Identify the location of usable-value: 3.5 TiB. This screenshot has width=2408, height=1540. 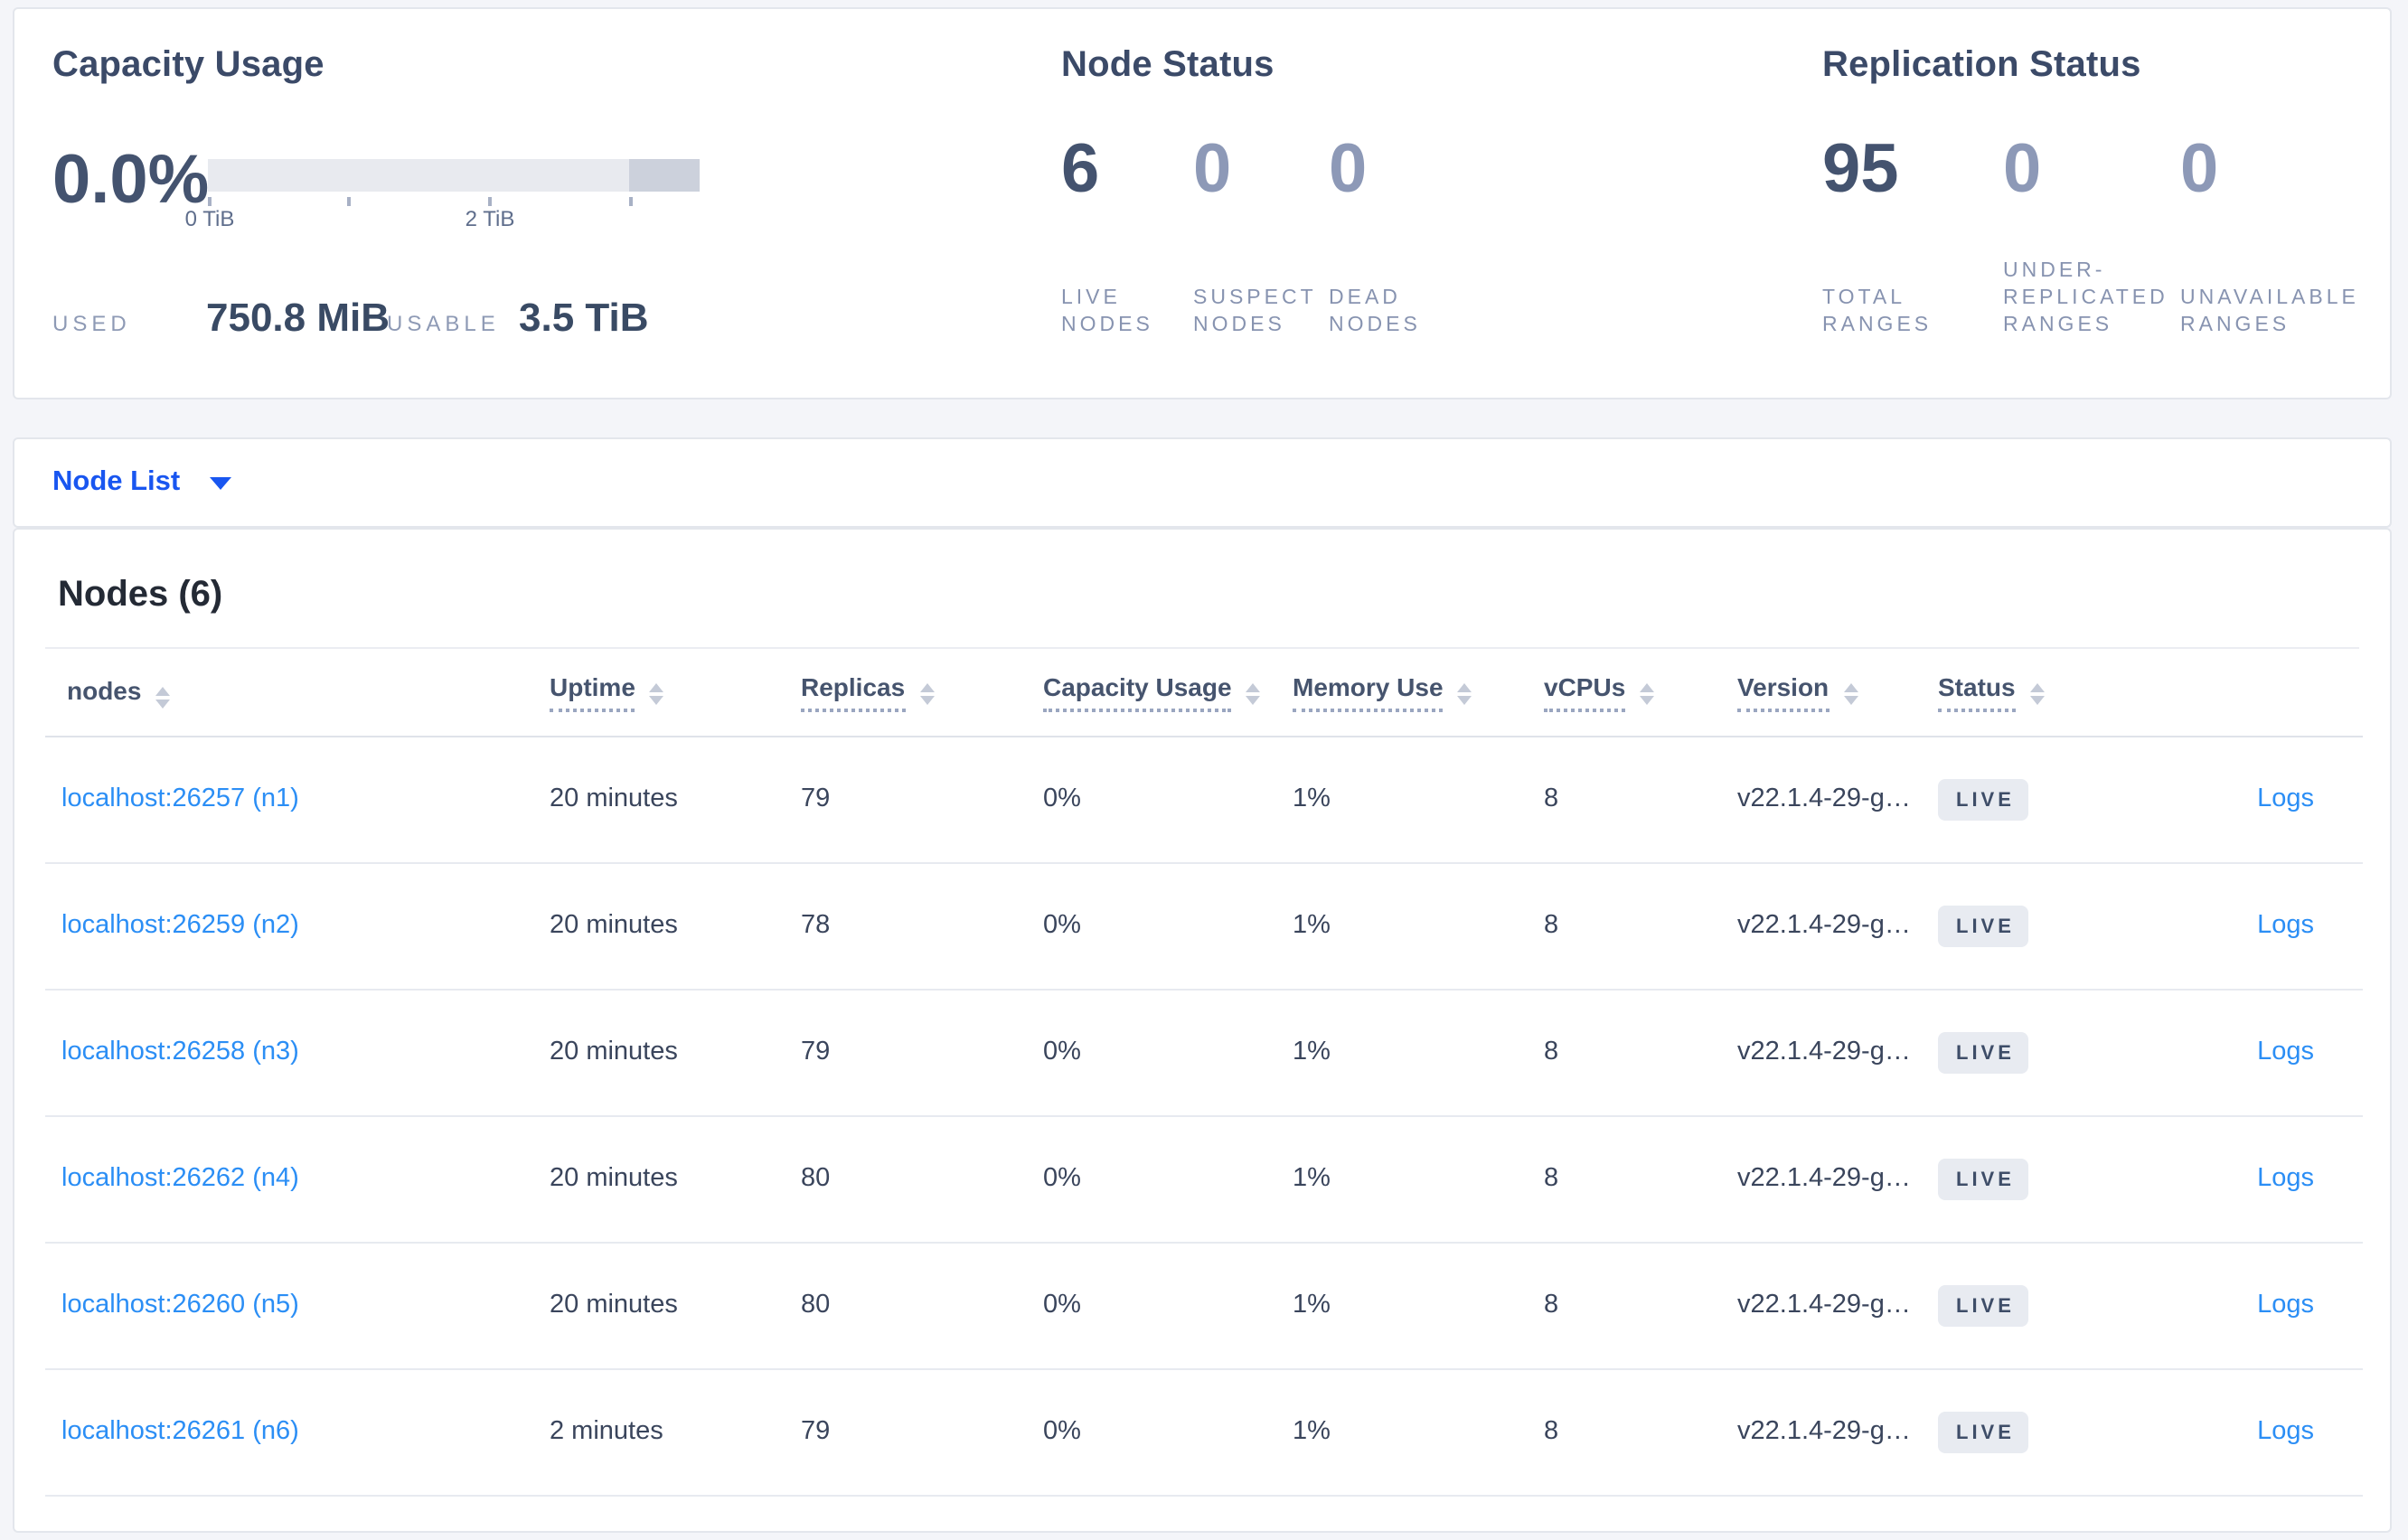
(584, 317).